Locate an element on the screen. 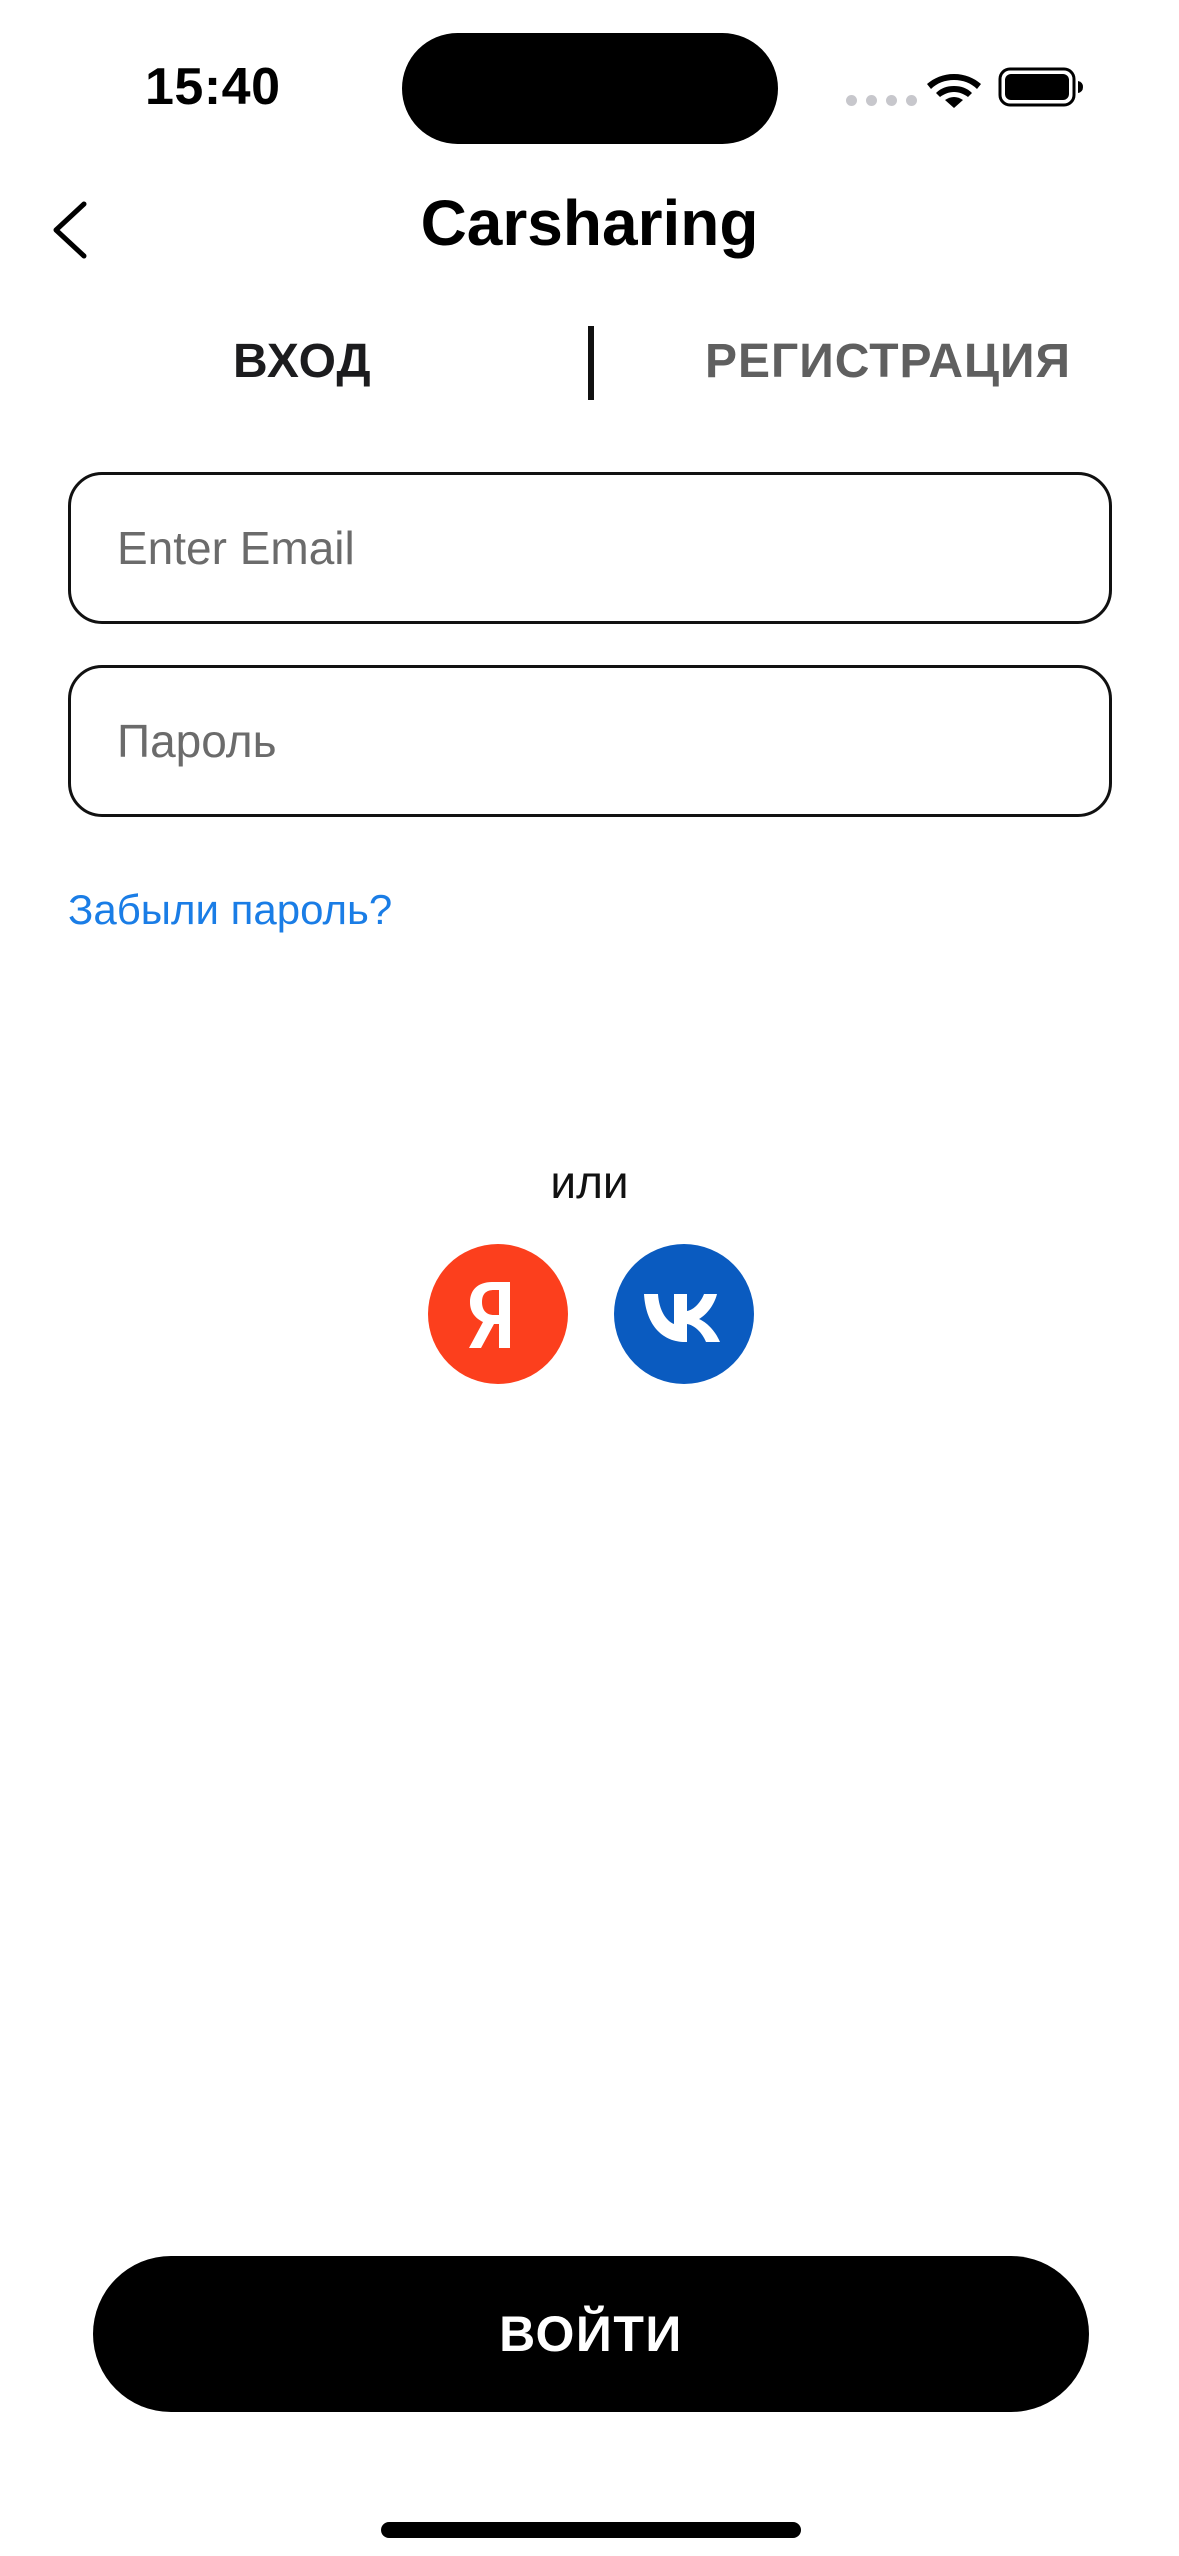 Image resolution: width=1179 pixels, height=2556 pixels. yandex-login-button is located at coordinates (498, 1314).